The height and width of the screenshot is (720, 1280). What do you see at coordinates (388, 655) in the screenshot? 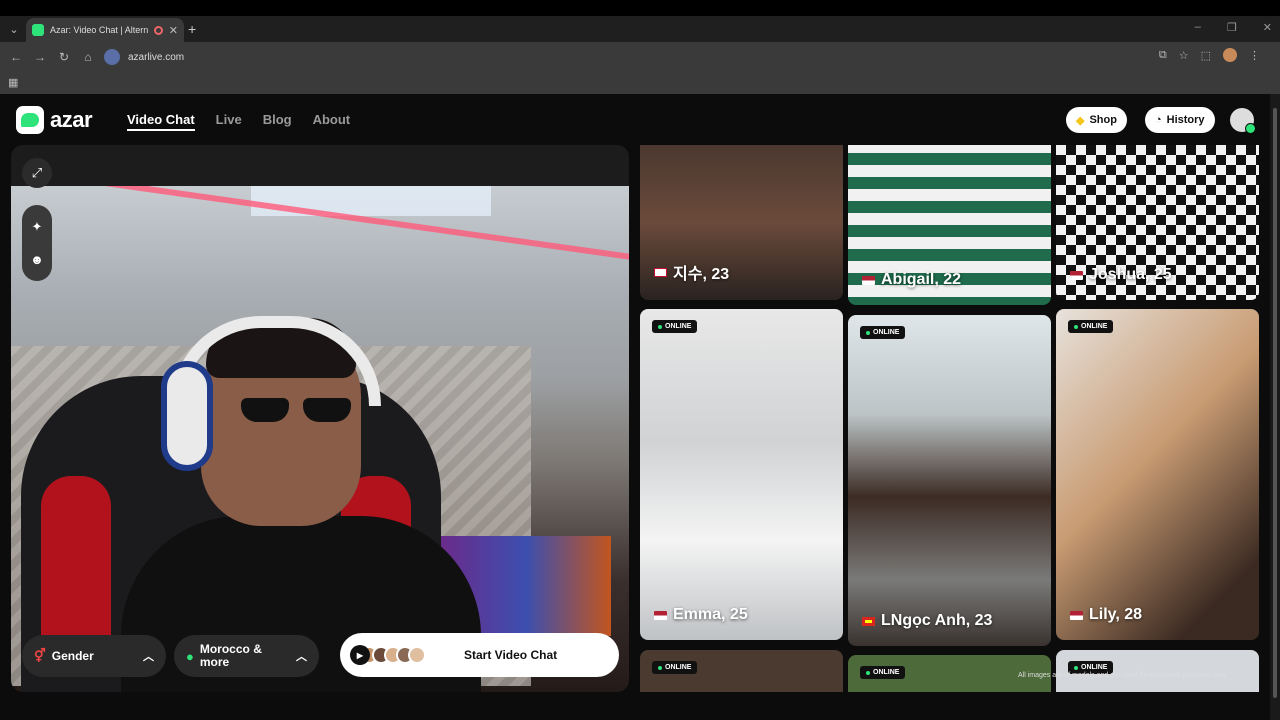
I see `avatar-stack: ▶` at bounding box center [388, 655].